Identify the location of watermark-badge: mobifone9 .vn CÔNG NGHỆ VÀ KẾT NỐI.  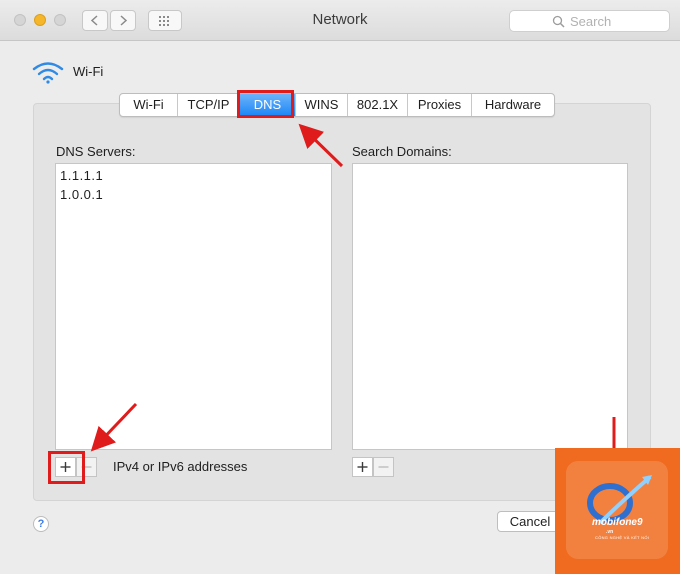
(617, 510).